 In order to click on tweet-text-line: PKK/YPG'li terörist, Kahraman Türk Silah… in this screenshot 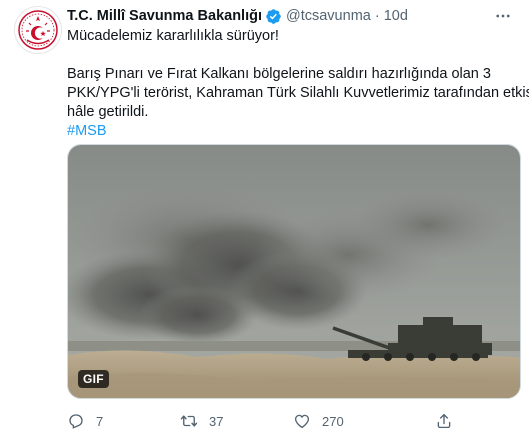, I will do `click(298, 93)`.